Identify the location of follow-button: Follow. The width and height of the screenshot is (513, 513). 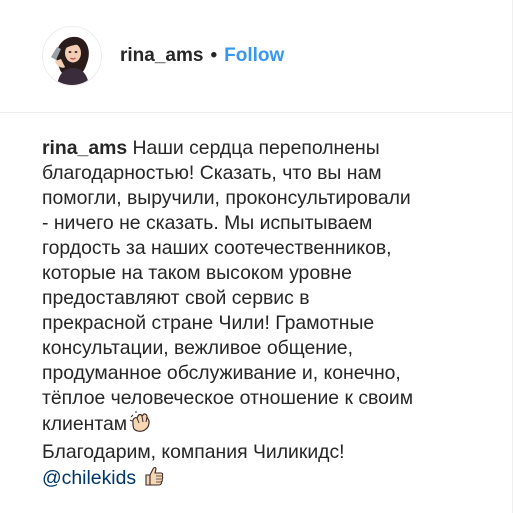
(254, 56).